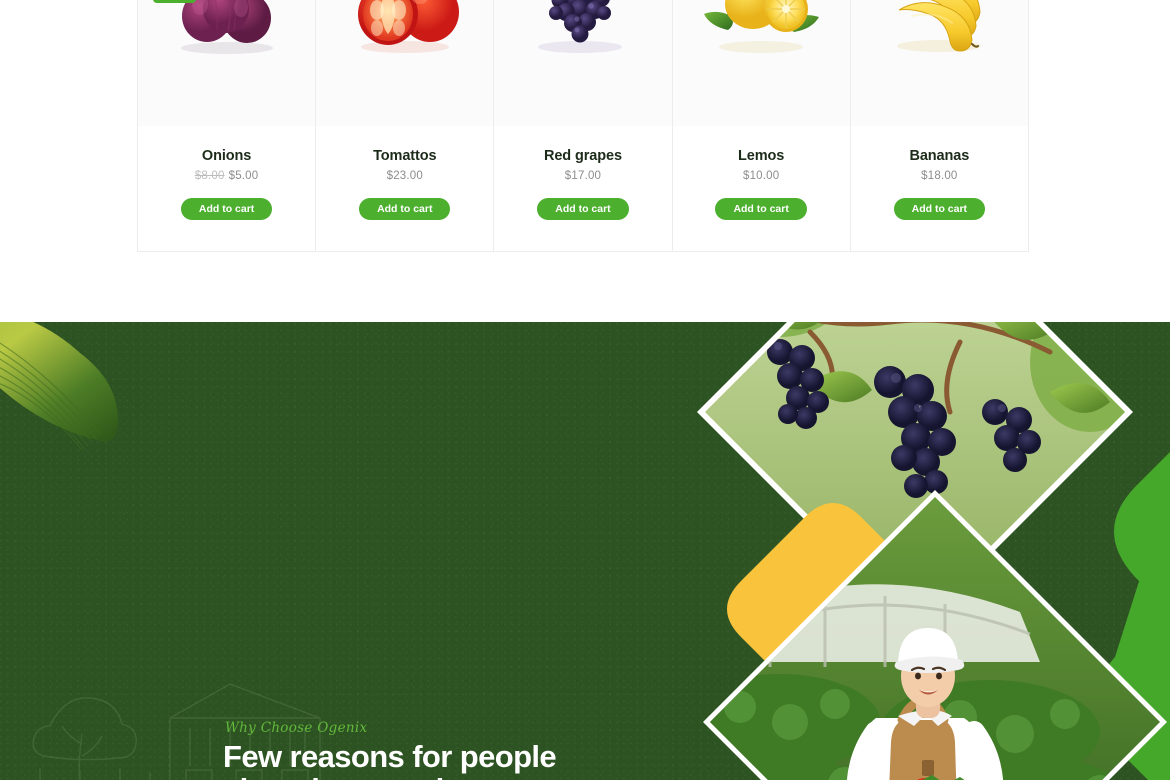  What do you see at coordinates (404, 188) in the screenshot?
I see `product-info: Tomattos $23.00 Add to cart` at bounding box center [404, 188].